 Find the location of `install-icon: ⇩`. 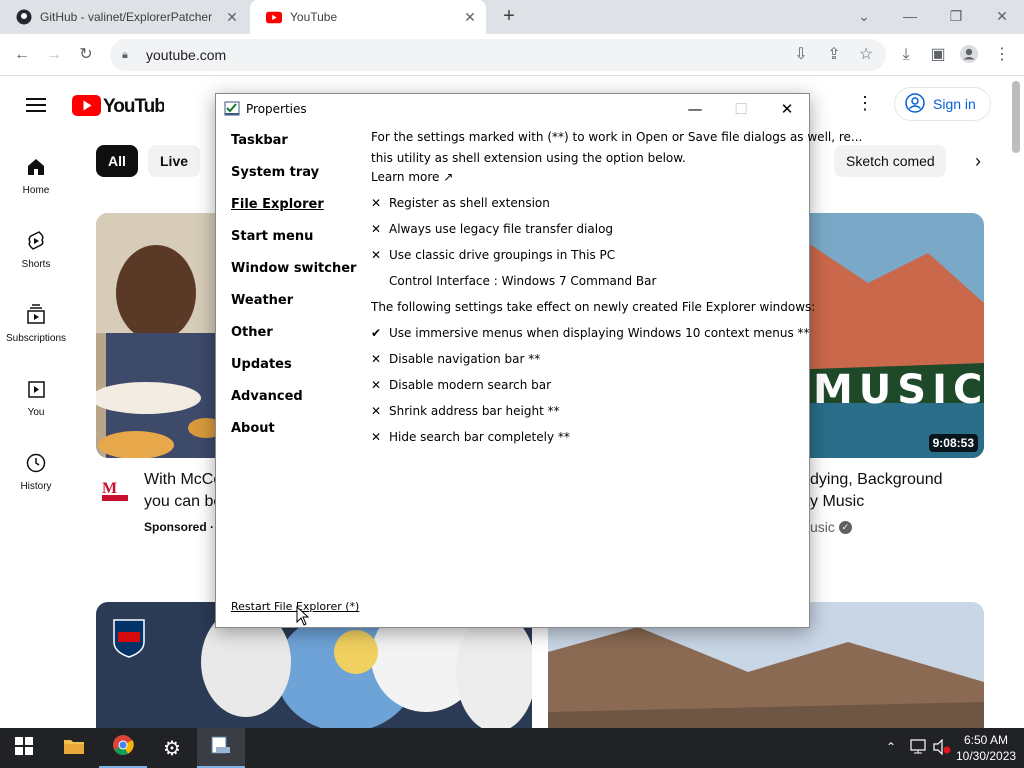

install-icon: ⇩ is located at coordinates (801, 55).